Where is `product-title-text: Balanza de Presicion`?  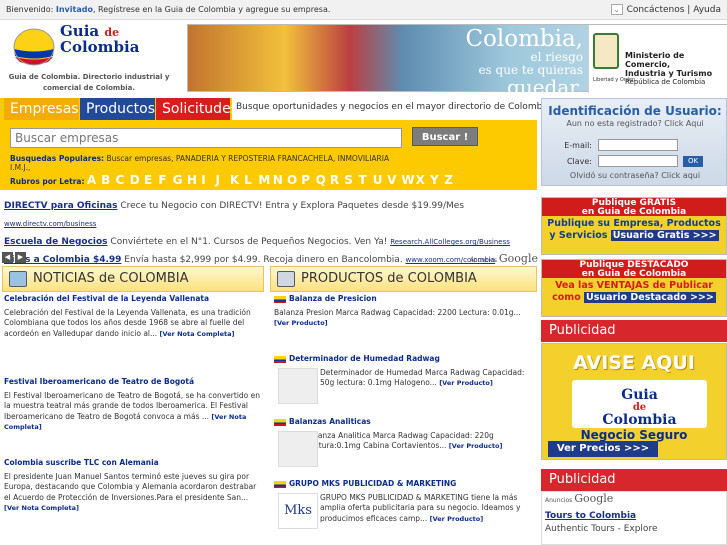 product-title-text: Balanza de Presicion is located at coordinates (333, 298).